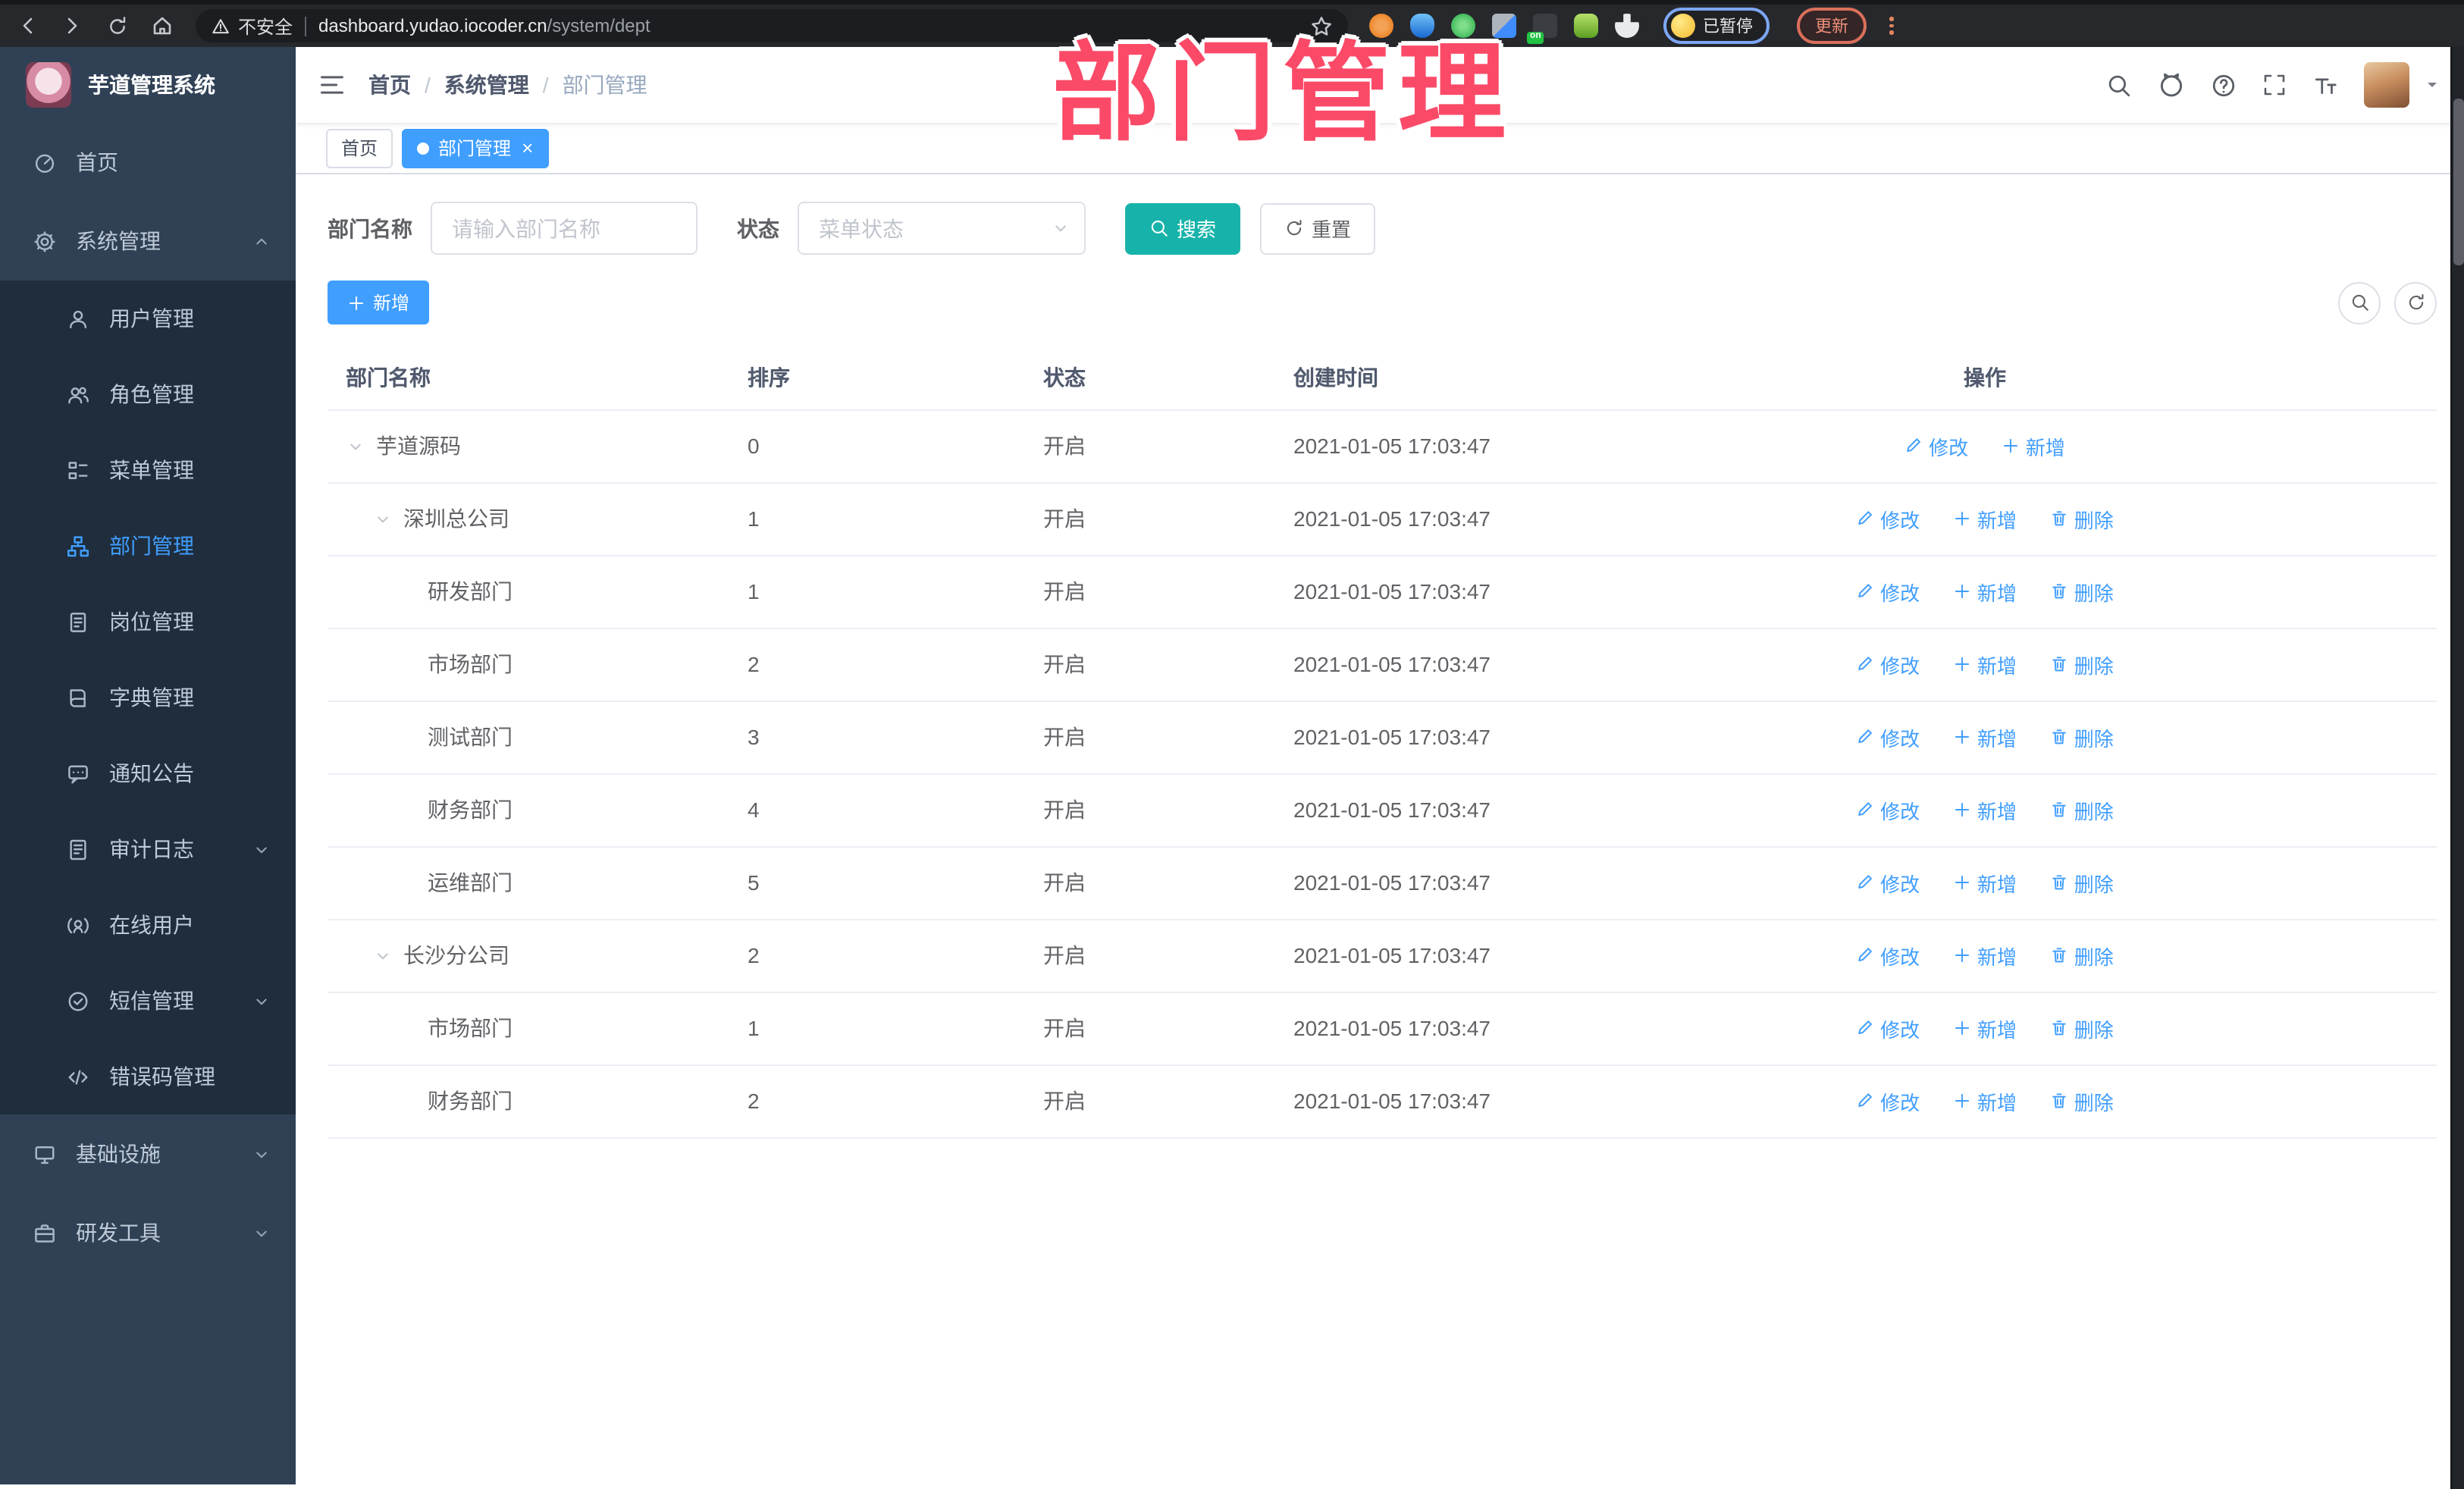  Describe the element at coordinates (148, 470) in the screenshot. I see `sidebar-item-menus: 菜单管理` at that location.